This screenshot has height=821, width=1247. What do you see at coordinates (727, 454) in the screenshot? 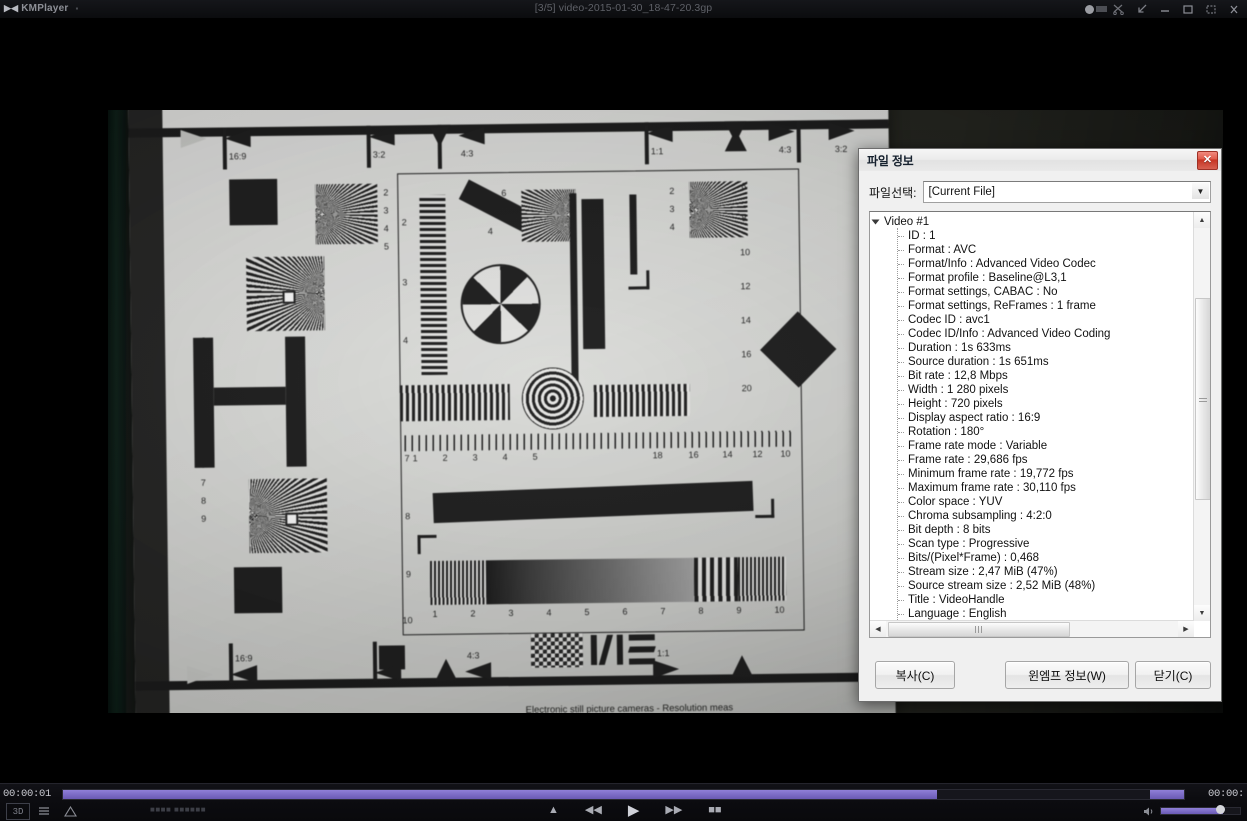
I see `ruler-label: 14` at bounding box center [727, 454].